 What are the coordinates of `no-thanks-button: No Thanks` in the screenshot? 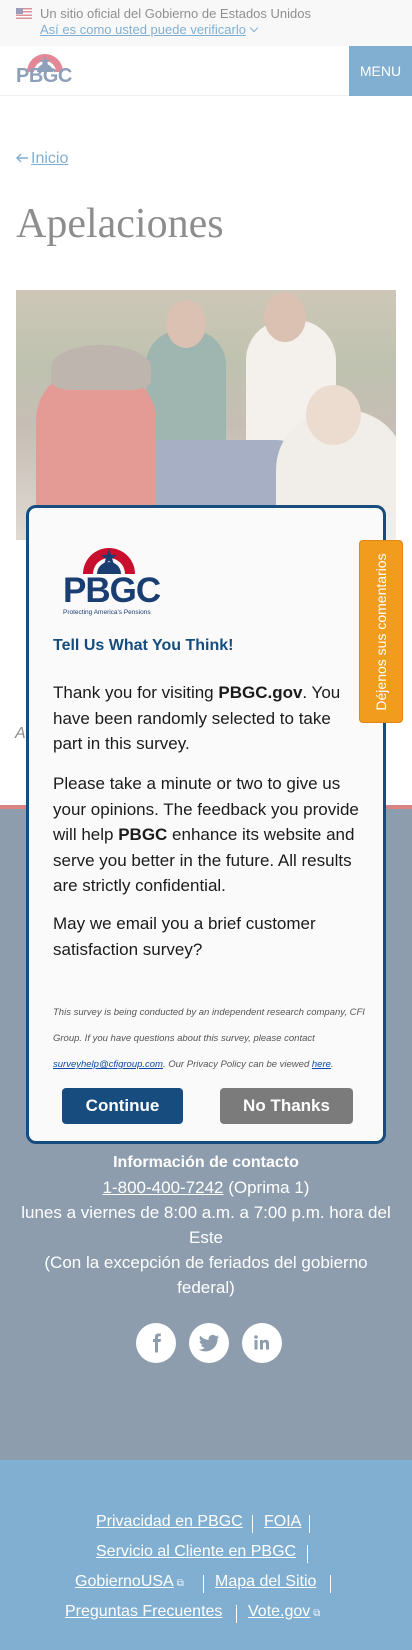 It's located at (286, 1106).